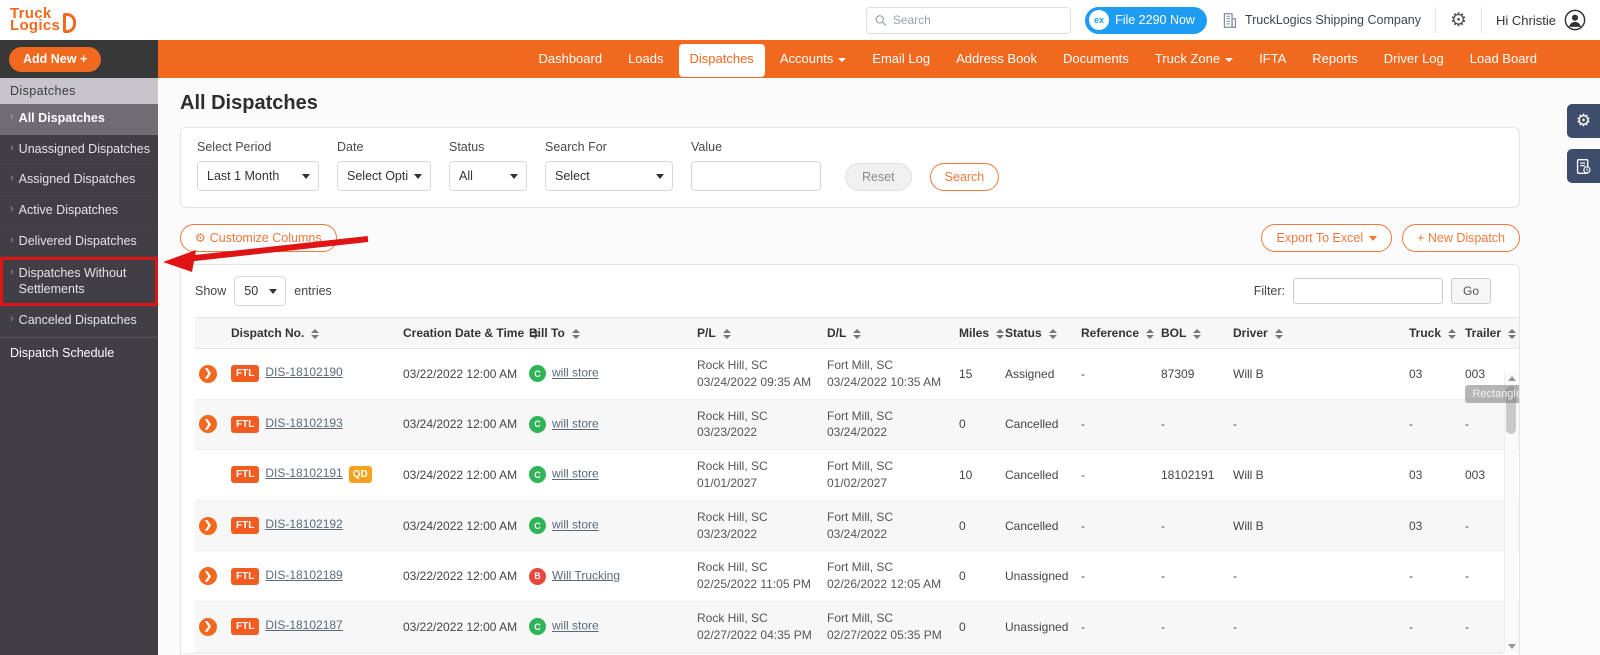  What do you see at coordinates (488, 176) in the screenshot?
I see `status-dropdown: All` at bounding box center [488, 176].